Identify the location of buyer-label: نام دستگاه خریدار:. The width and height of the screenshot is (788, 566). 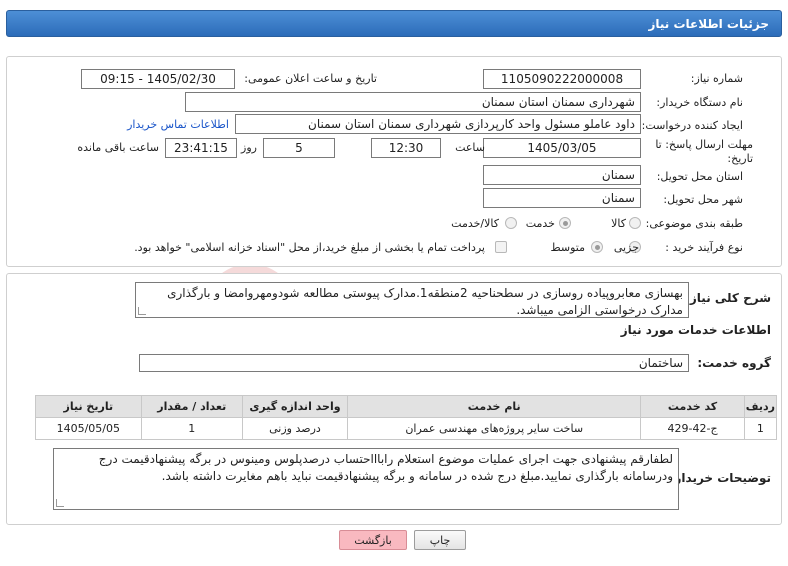
(699, 102).